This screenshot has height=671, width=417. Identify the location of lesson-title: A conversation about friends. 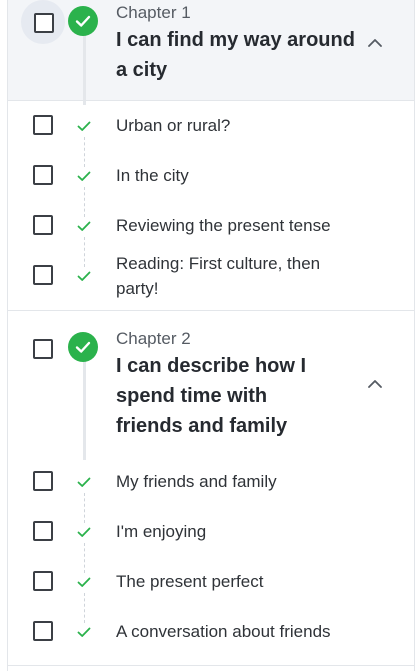
(256, 631).